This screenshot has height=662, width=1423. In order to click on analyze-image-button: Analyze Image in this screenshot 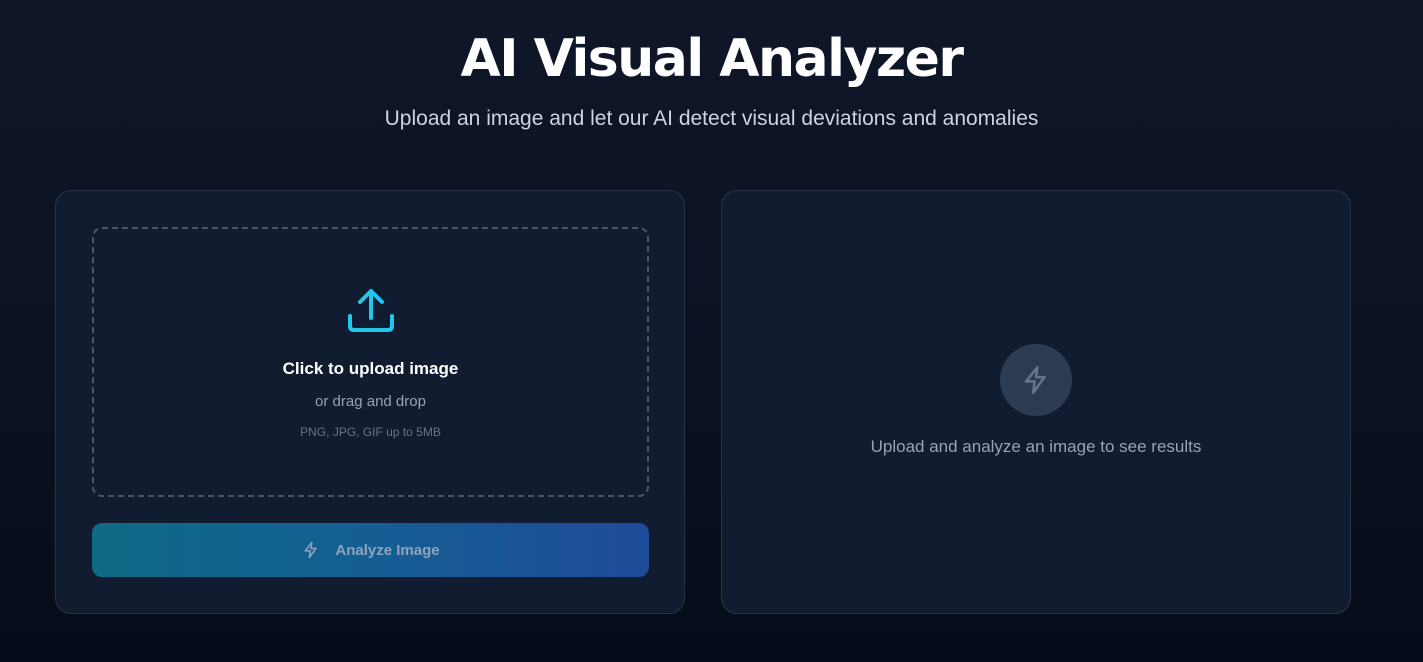, I will do `click(370, 550)`.